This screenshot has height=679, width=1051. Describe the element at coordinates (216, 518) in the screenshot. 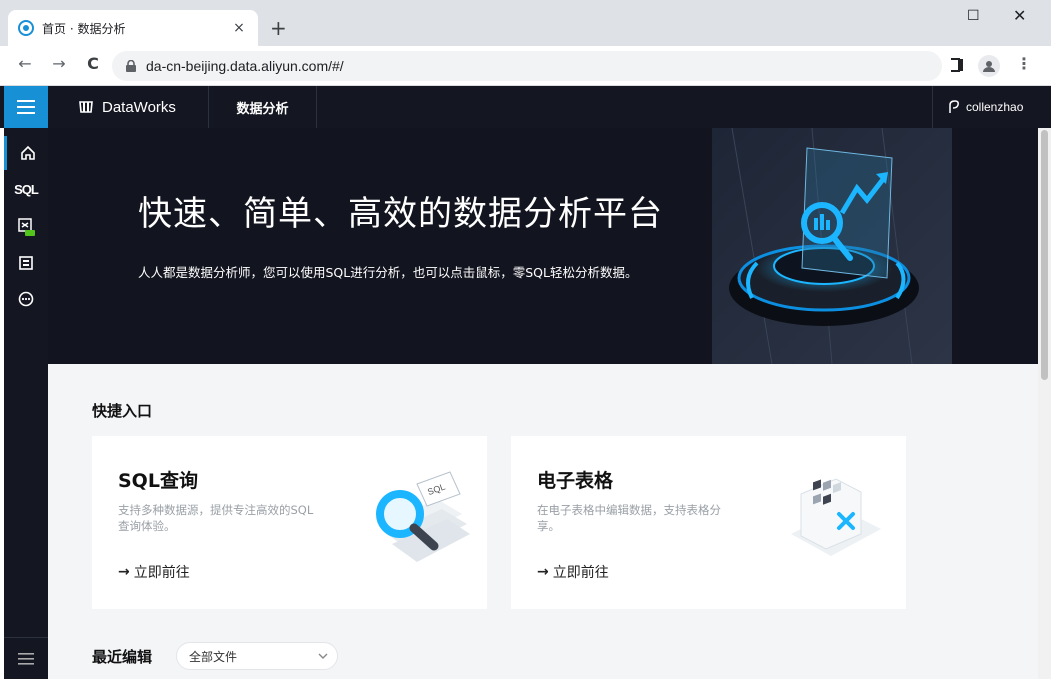

I see `card-description: 支持多种数据源，提供专注高效的SQL查询体验。` at that location.